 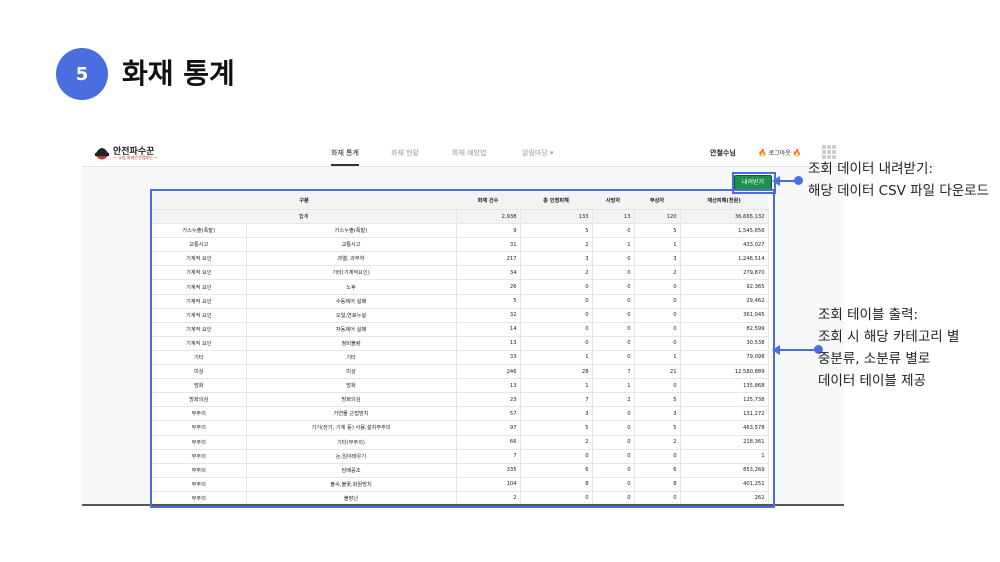 I want to click on download-annotation: 조회 데이터 내려받기: 해당 데이터 CSV 파일 다운로드, so click(x=898, y=180).